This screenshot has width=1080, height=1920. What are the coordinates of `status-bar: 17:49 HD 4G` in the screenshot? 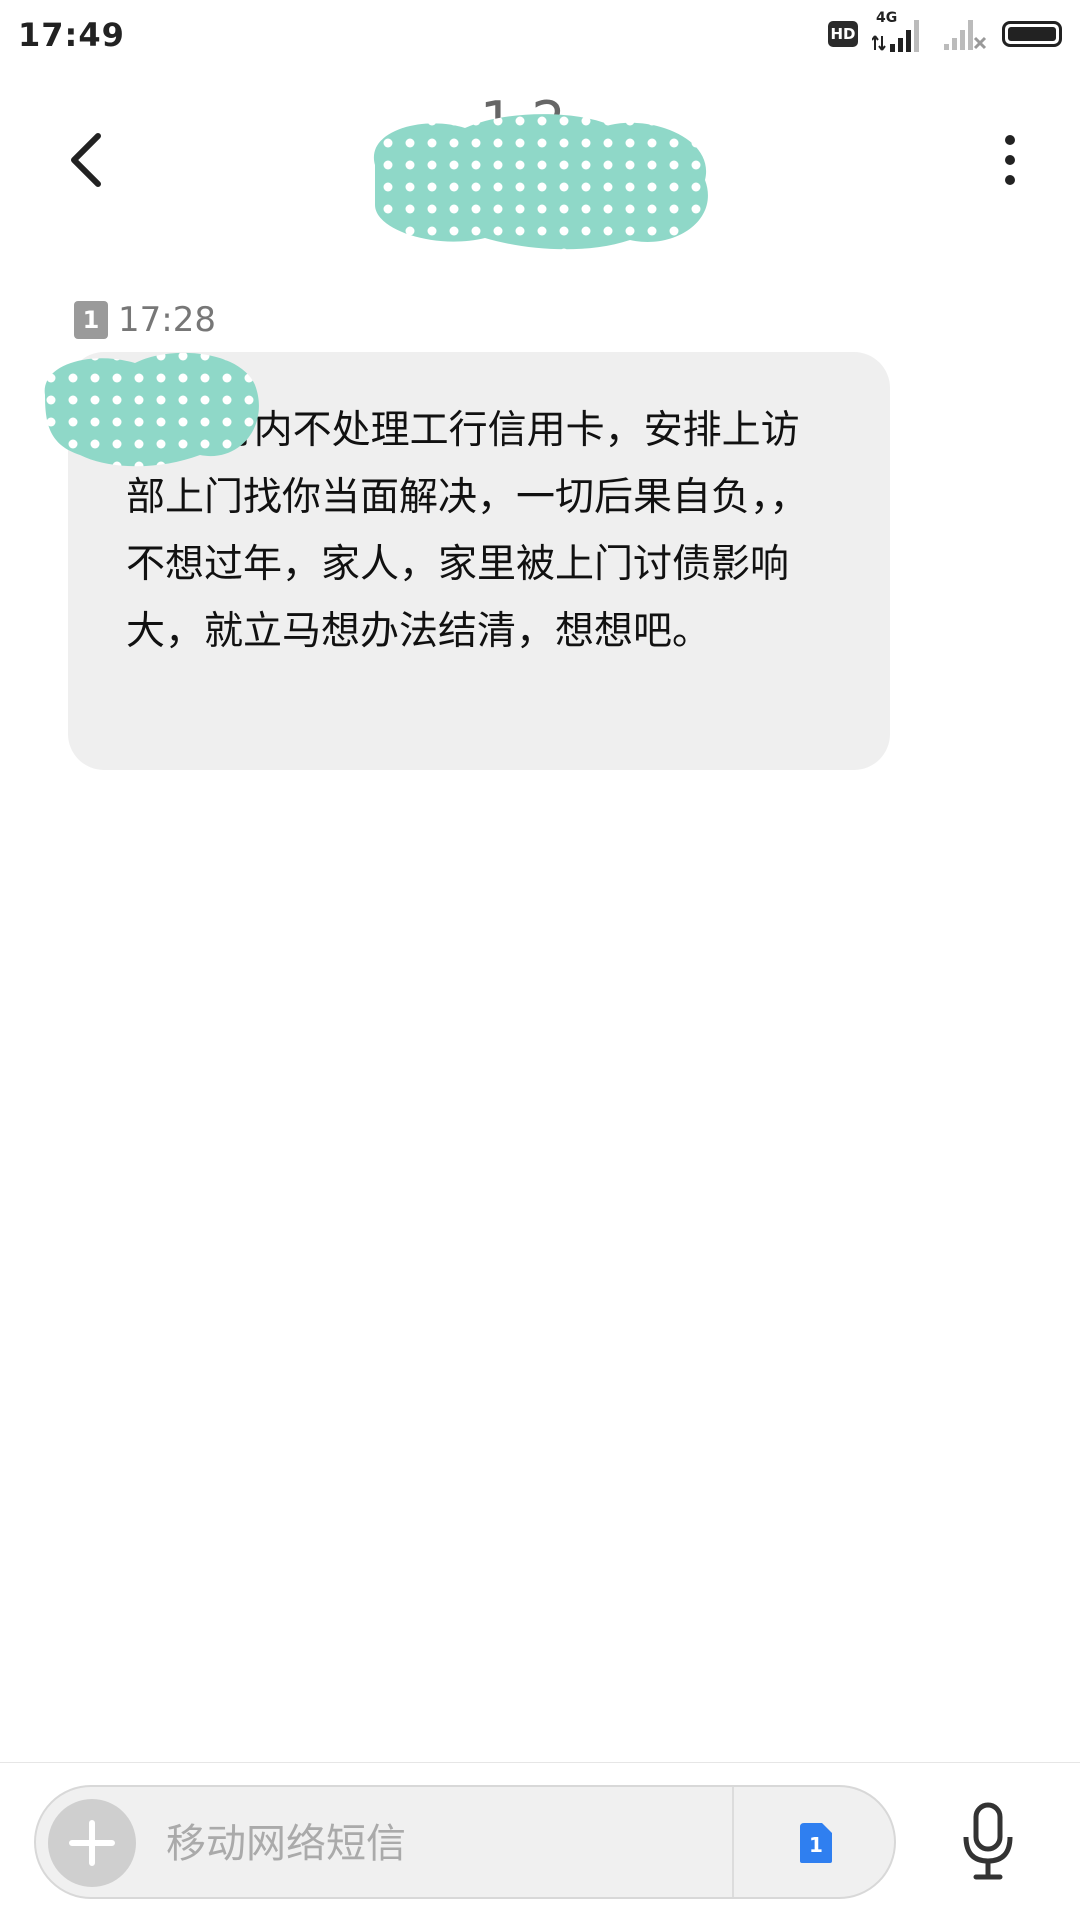 It's located at (540, 35).